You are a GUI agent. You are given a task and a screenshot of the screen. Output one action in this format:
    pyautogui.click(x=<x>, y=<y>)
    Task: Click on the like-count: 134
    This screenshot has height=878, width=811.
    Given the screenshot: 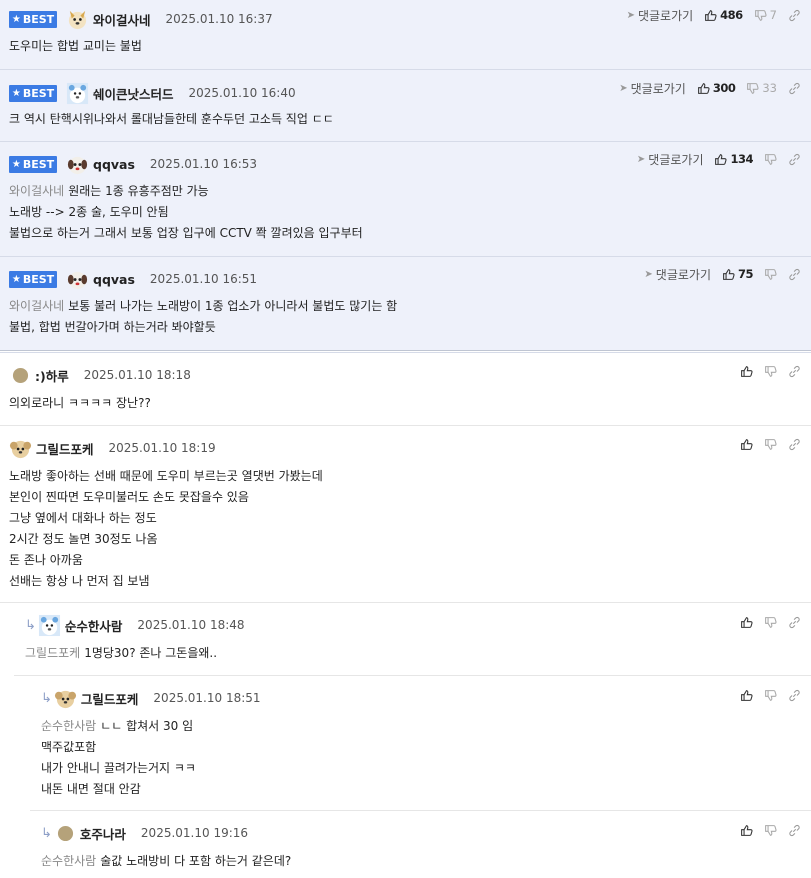 What is the action you would take?
    pyautogui.click(x=741, y=159)
    